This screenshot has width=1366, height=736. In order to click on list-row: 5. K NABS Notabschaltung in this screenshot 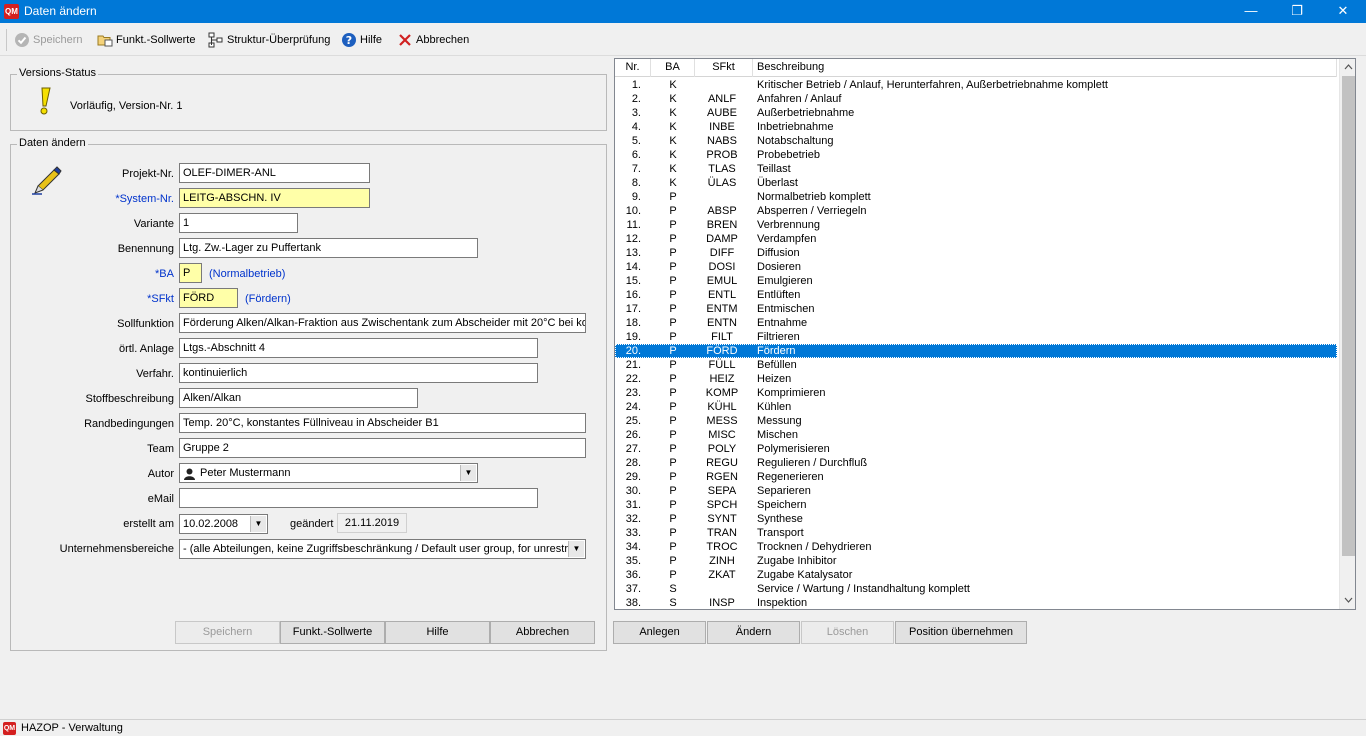, I will do `click(976, 141)`.